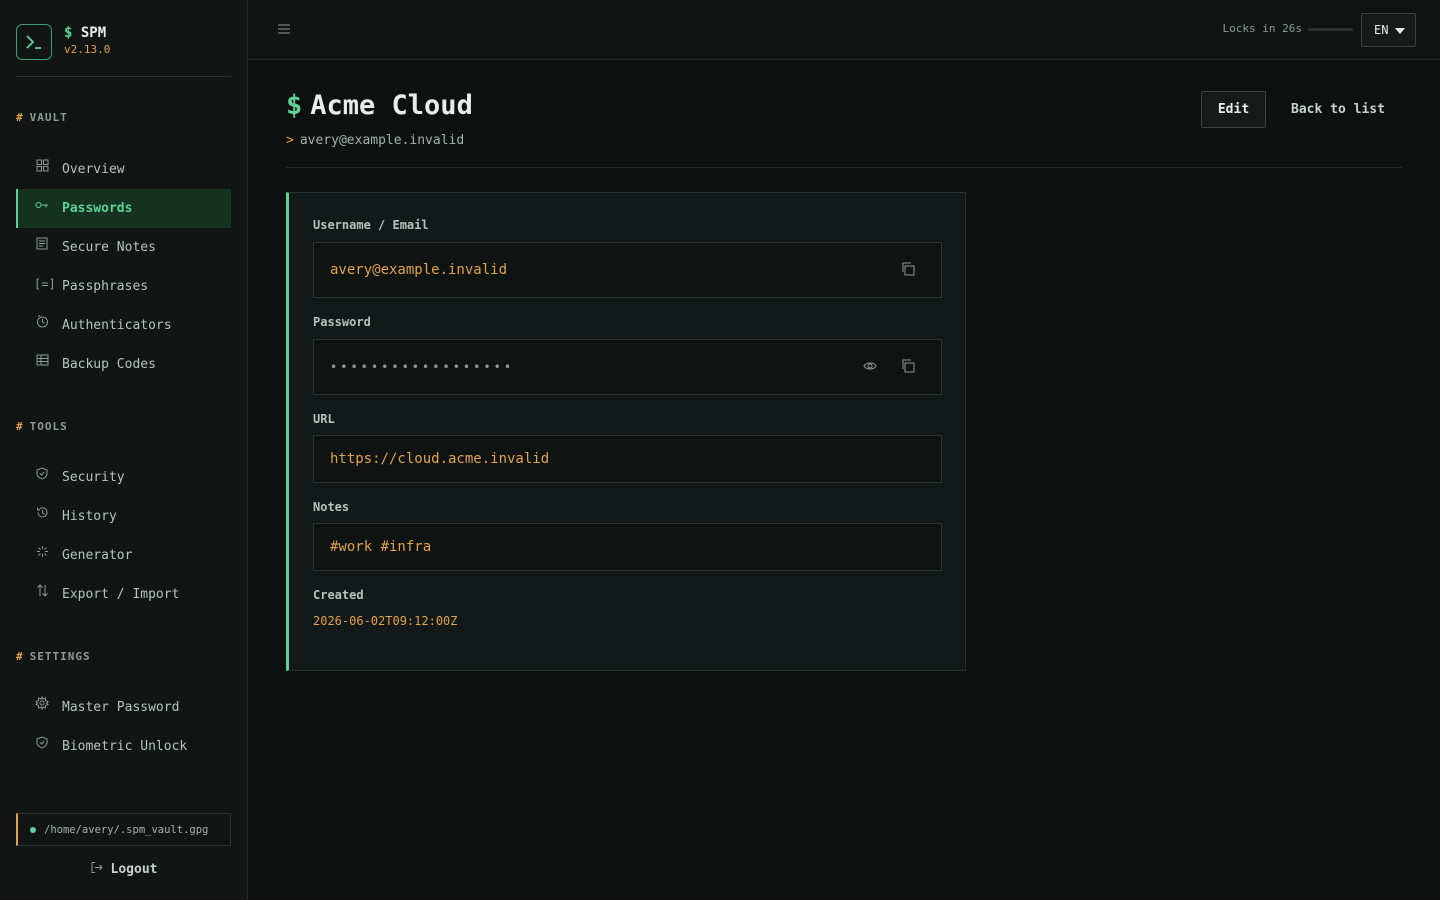  I want to click on edit-button: Edit, so click(1233, 109).